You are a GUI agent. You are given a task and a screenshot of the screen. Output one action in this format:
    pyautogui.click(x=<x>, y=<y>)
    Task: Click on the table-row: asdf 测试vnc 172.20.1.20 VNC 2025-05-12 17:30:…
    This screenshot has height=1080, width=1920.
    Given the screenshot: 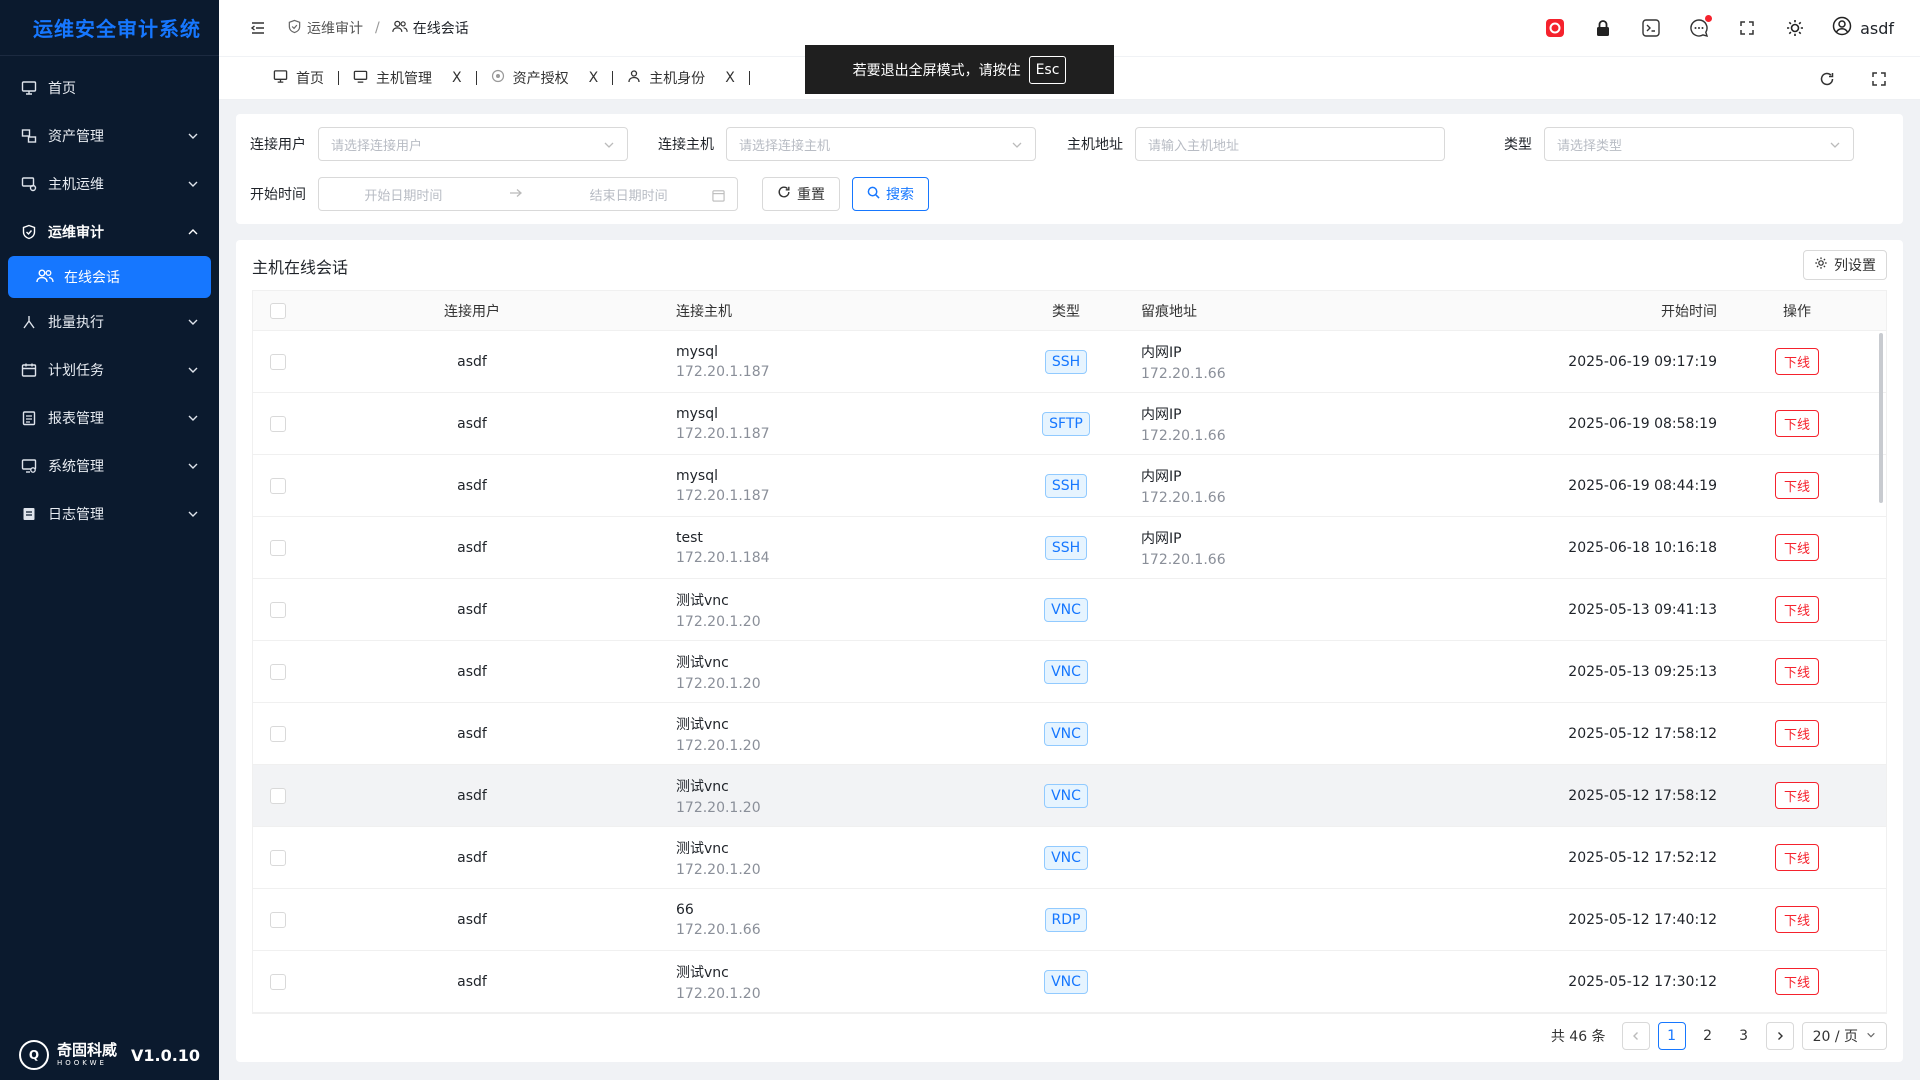 What is the action you would take?
    pyautogui.click(x=1069, y=982)
    